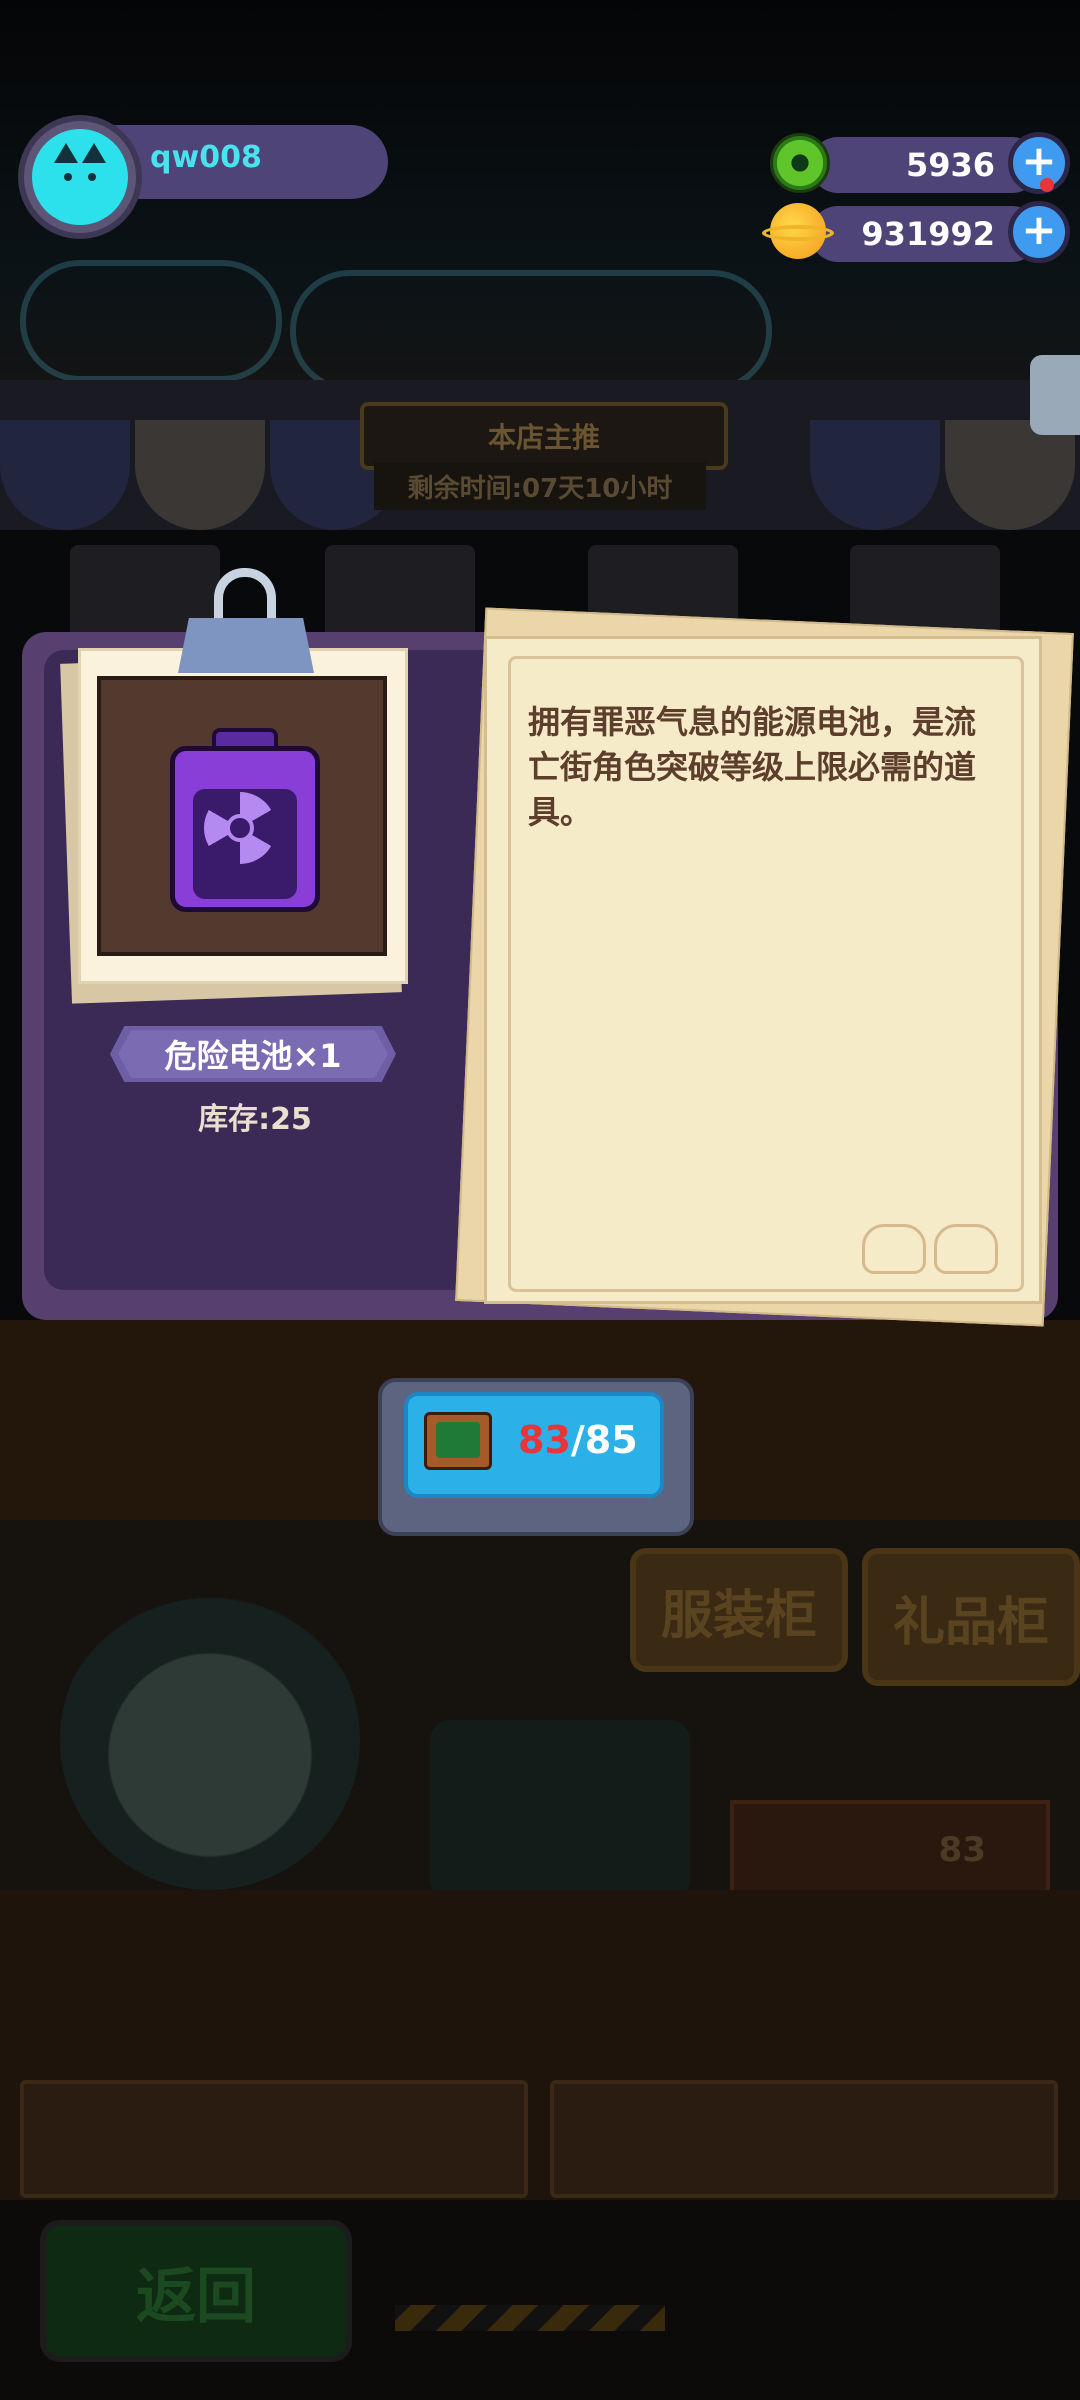 This screenshot has height=2400, width=1080. I want to click on green-coin-icon, so click(800, 163).